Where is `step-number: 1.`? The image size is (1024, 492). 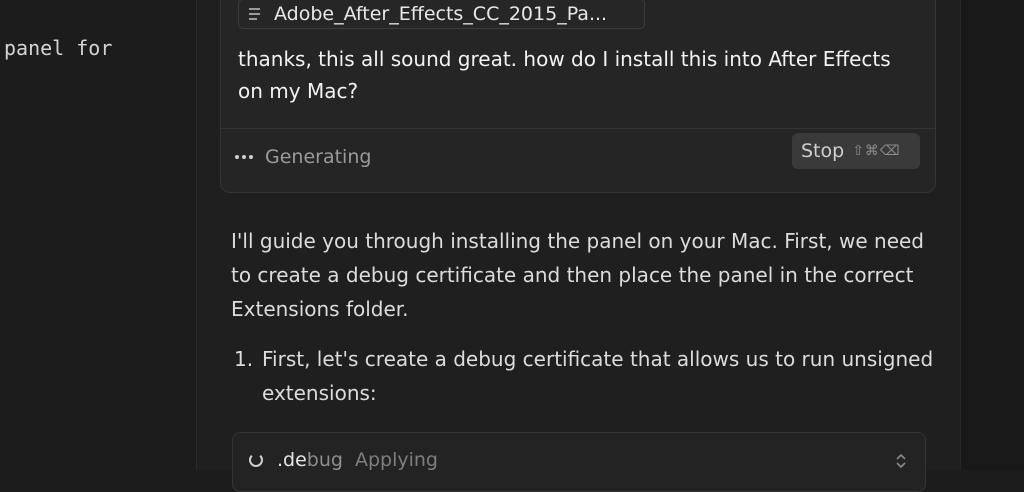 step-number: 1. is located at coordinates (244, 359).